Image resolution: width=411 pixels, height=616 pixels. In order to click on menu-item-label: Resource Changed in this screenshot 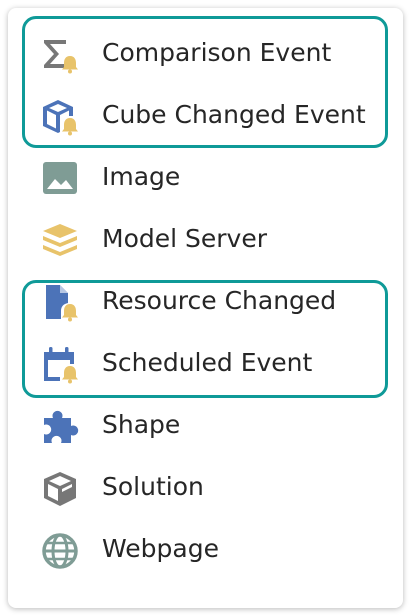, I will do `click(219, 300)`.